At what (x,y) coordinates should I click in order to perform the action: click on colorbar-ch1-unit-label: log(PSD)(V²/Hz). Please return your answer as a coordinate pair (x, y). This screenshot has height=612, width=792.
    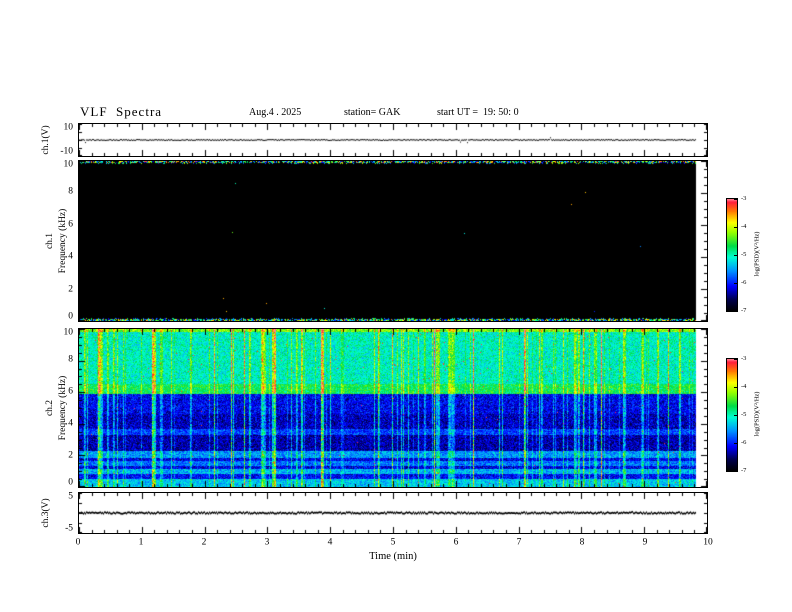
    Looking at the image, I should click on (757, 254).